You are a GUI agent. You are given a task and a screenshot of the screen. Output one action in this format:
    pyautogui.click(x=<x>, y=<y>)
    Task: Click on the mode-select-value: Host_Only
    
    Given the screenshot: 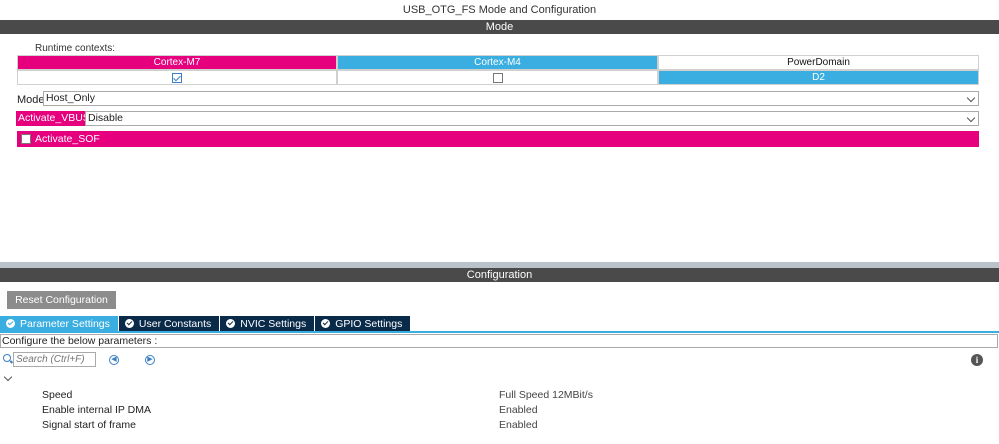 What is the action you would take?
    pyautogui.click(x=71, y=98)
    